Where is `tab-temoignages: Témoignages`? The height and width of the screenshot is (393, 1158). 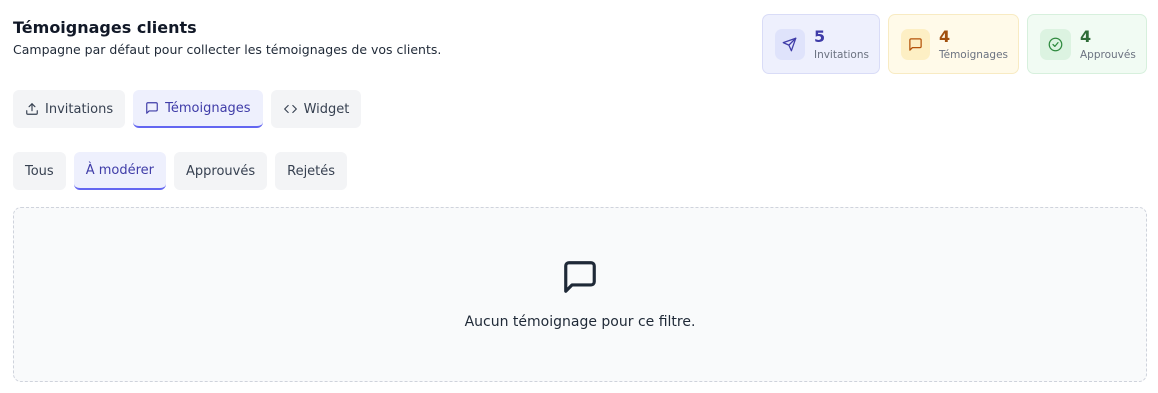
tab-temoignages: Témoignages is located at coordinates (198, 109).